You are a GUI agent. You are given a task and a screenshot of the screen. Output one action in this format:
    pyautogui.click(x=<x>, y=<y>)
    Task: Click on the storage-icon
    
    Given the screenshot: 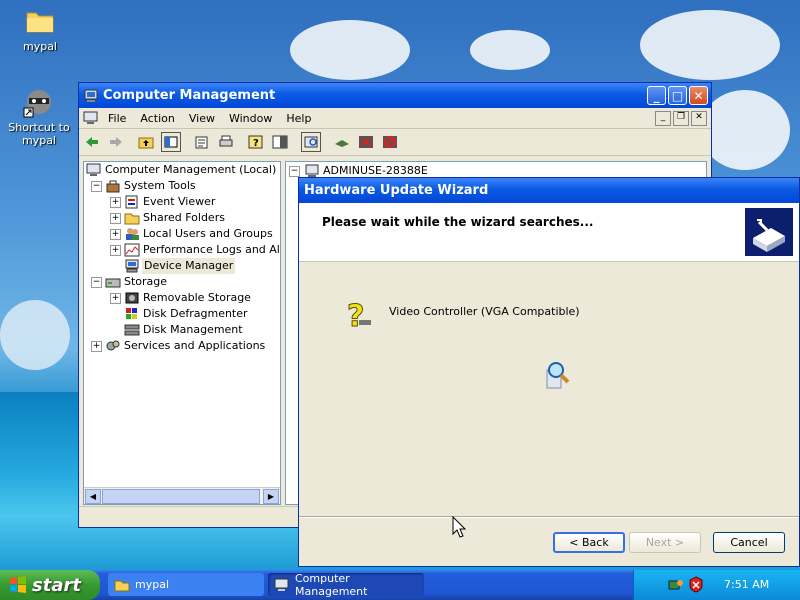 What is the action you would take?
    pyautogui.click(x=113, y=282)
    